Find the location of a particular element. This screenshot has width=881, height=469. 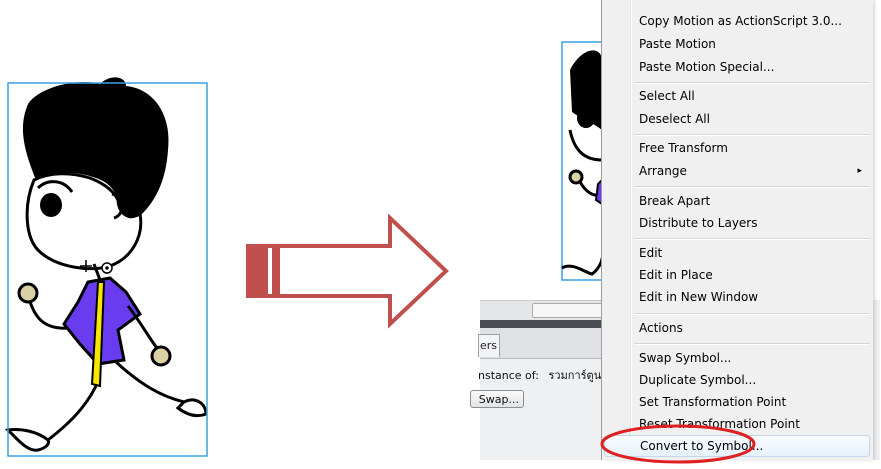

chevron-right-icon: ▸ is located at coordinates (859, 171).